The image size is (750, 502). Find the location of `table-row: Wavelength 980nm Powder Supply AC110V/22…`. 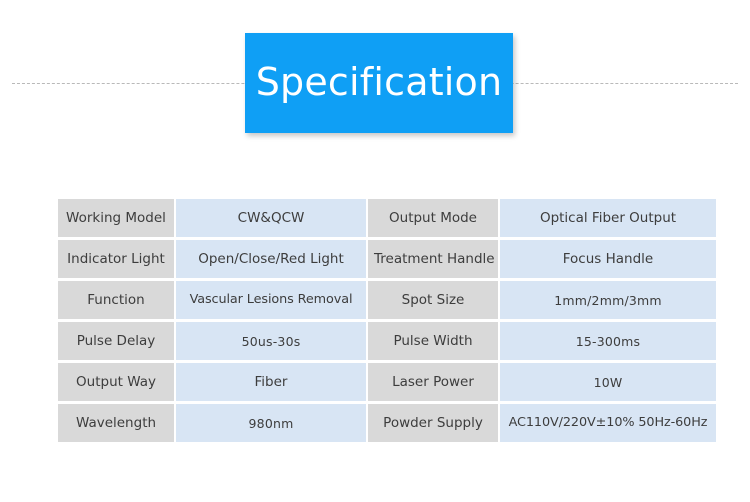

table-row: Wavelength 980nm Powder Supply AC110V/22… is located at coordinates (387, 423).